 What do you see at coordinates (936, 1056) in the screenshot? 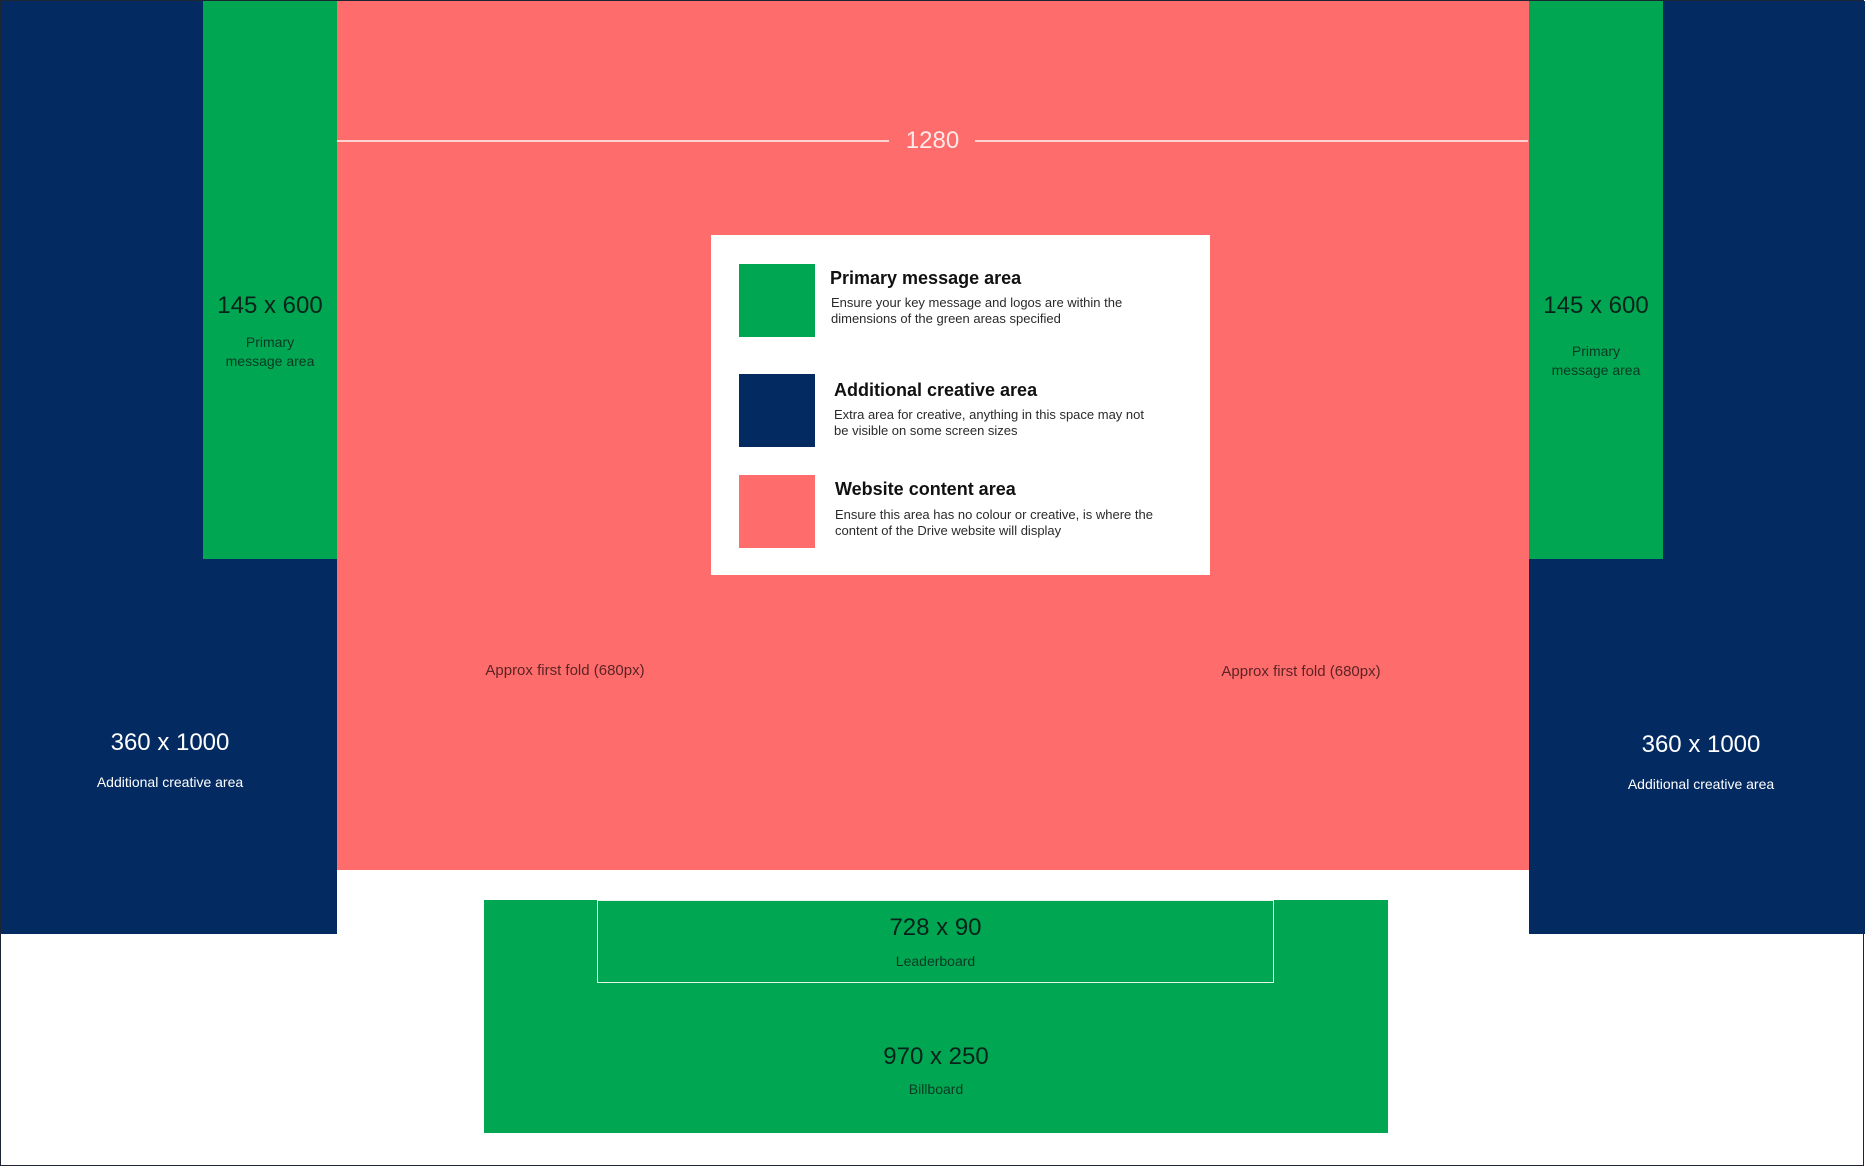
I see `billboard-size: 970 x 250` at bounding box center [936, 1056].